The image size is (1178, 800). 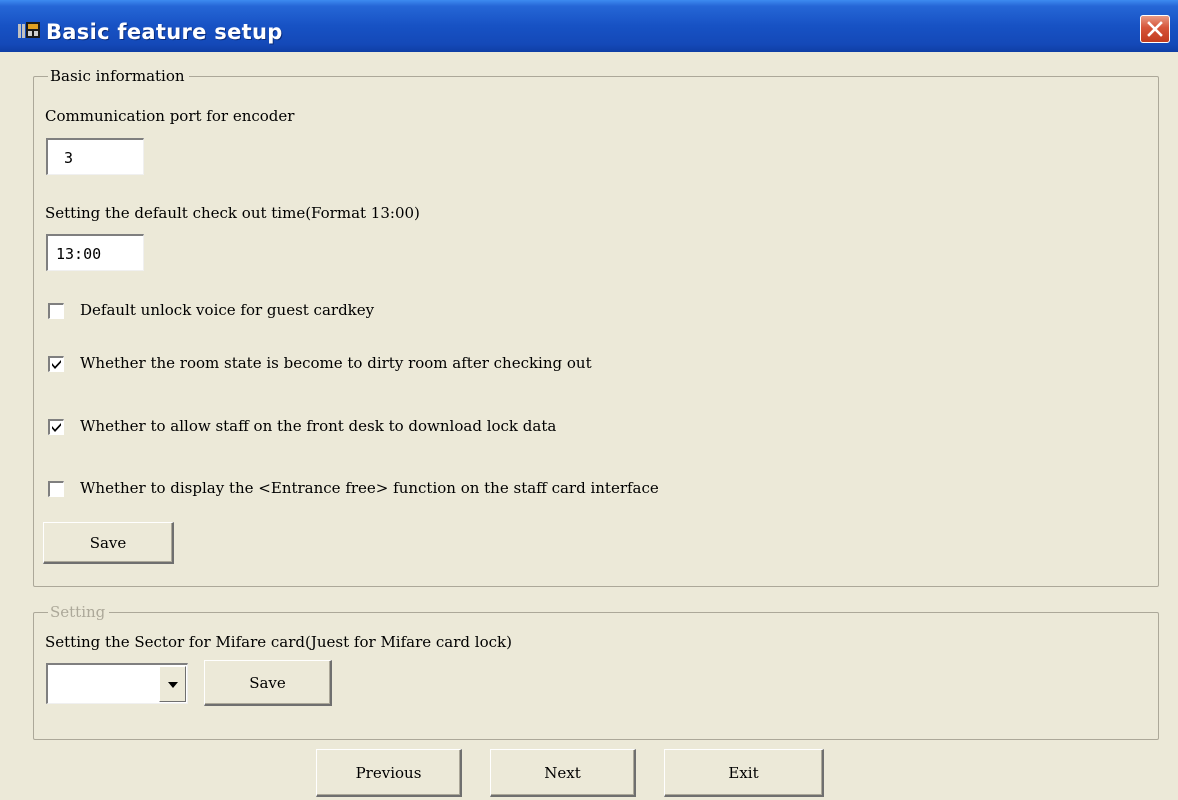 I want to click on unlock-voice-label: Default unlock voice for guest cardkey, so click(x=227, y=310).